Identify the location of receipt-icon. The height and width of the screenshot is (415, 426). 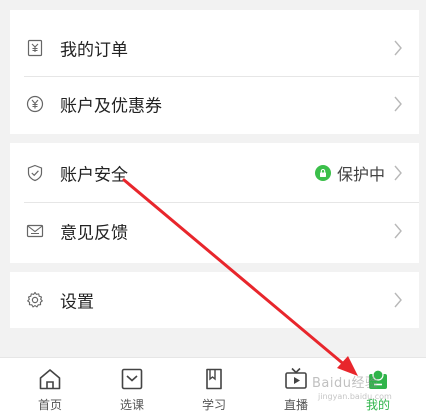
(35, 48).